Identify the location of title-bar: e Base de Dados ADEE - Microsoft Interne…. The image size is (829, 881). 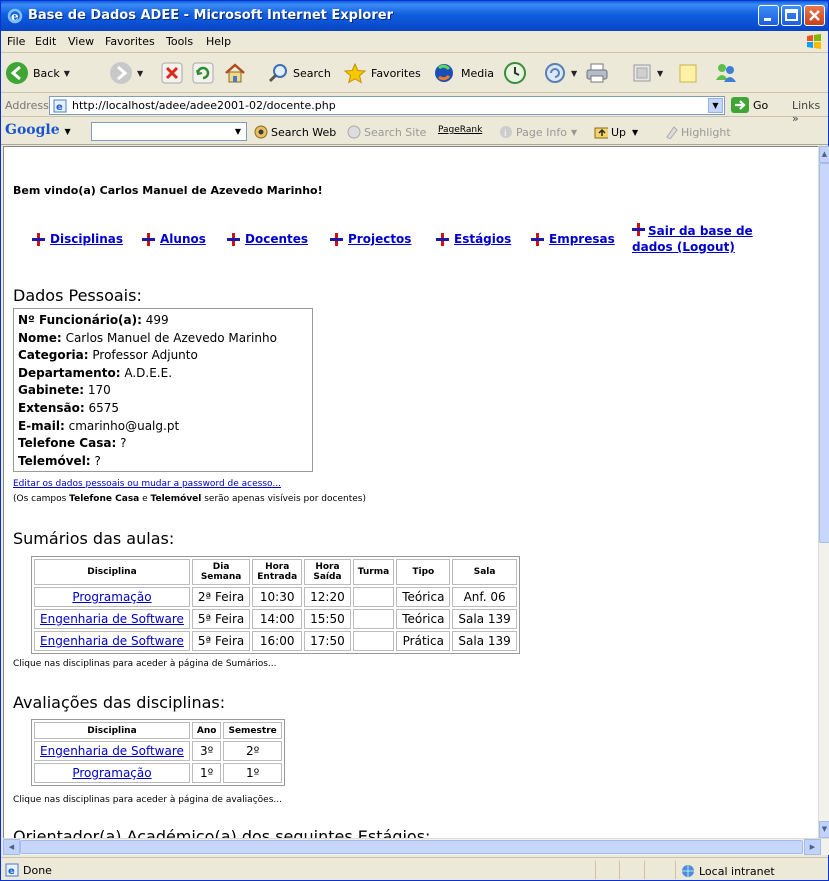
(414, 16).